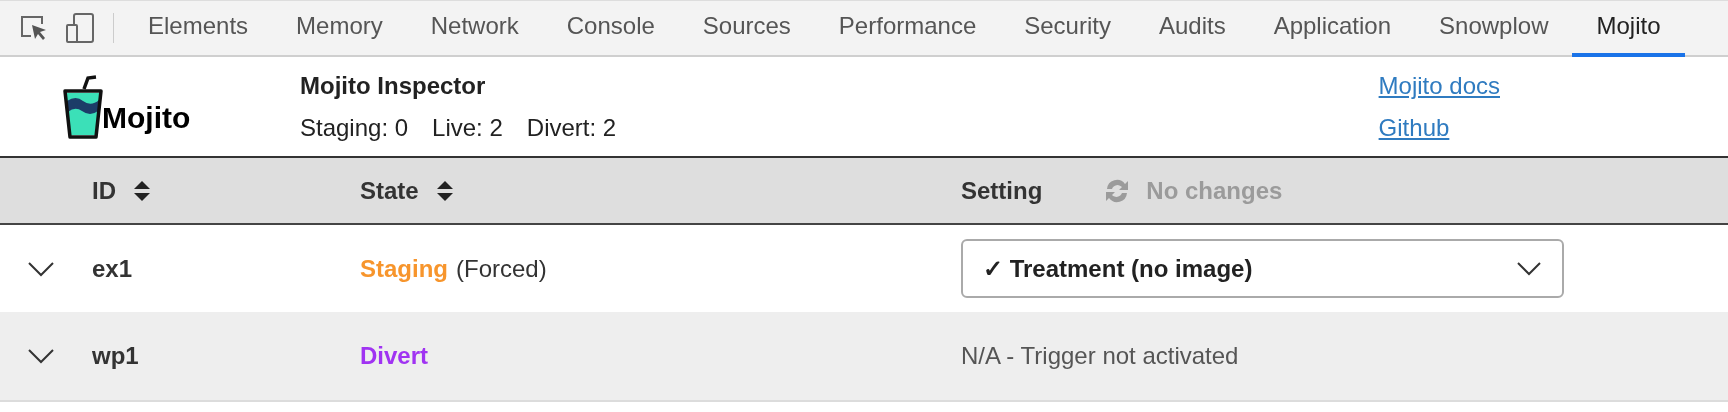  What do you see at coordinates (1100, 355) in the screenshot?
I see `setting-text: N/A - Trigger not activated` at bounding box center [1100, 355].